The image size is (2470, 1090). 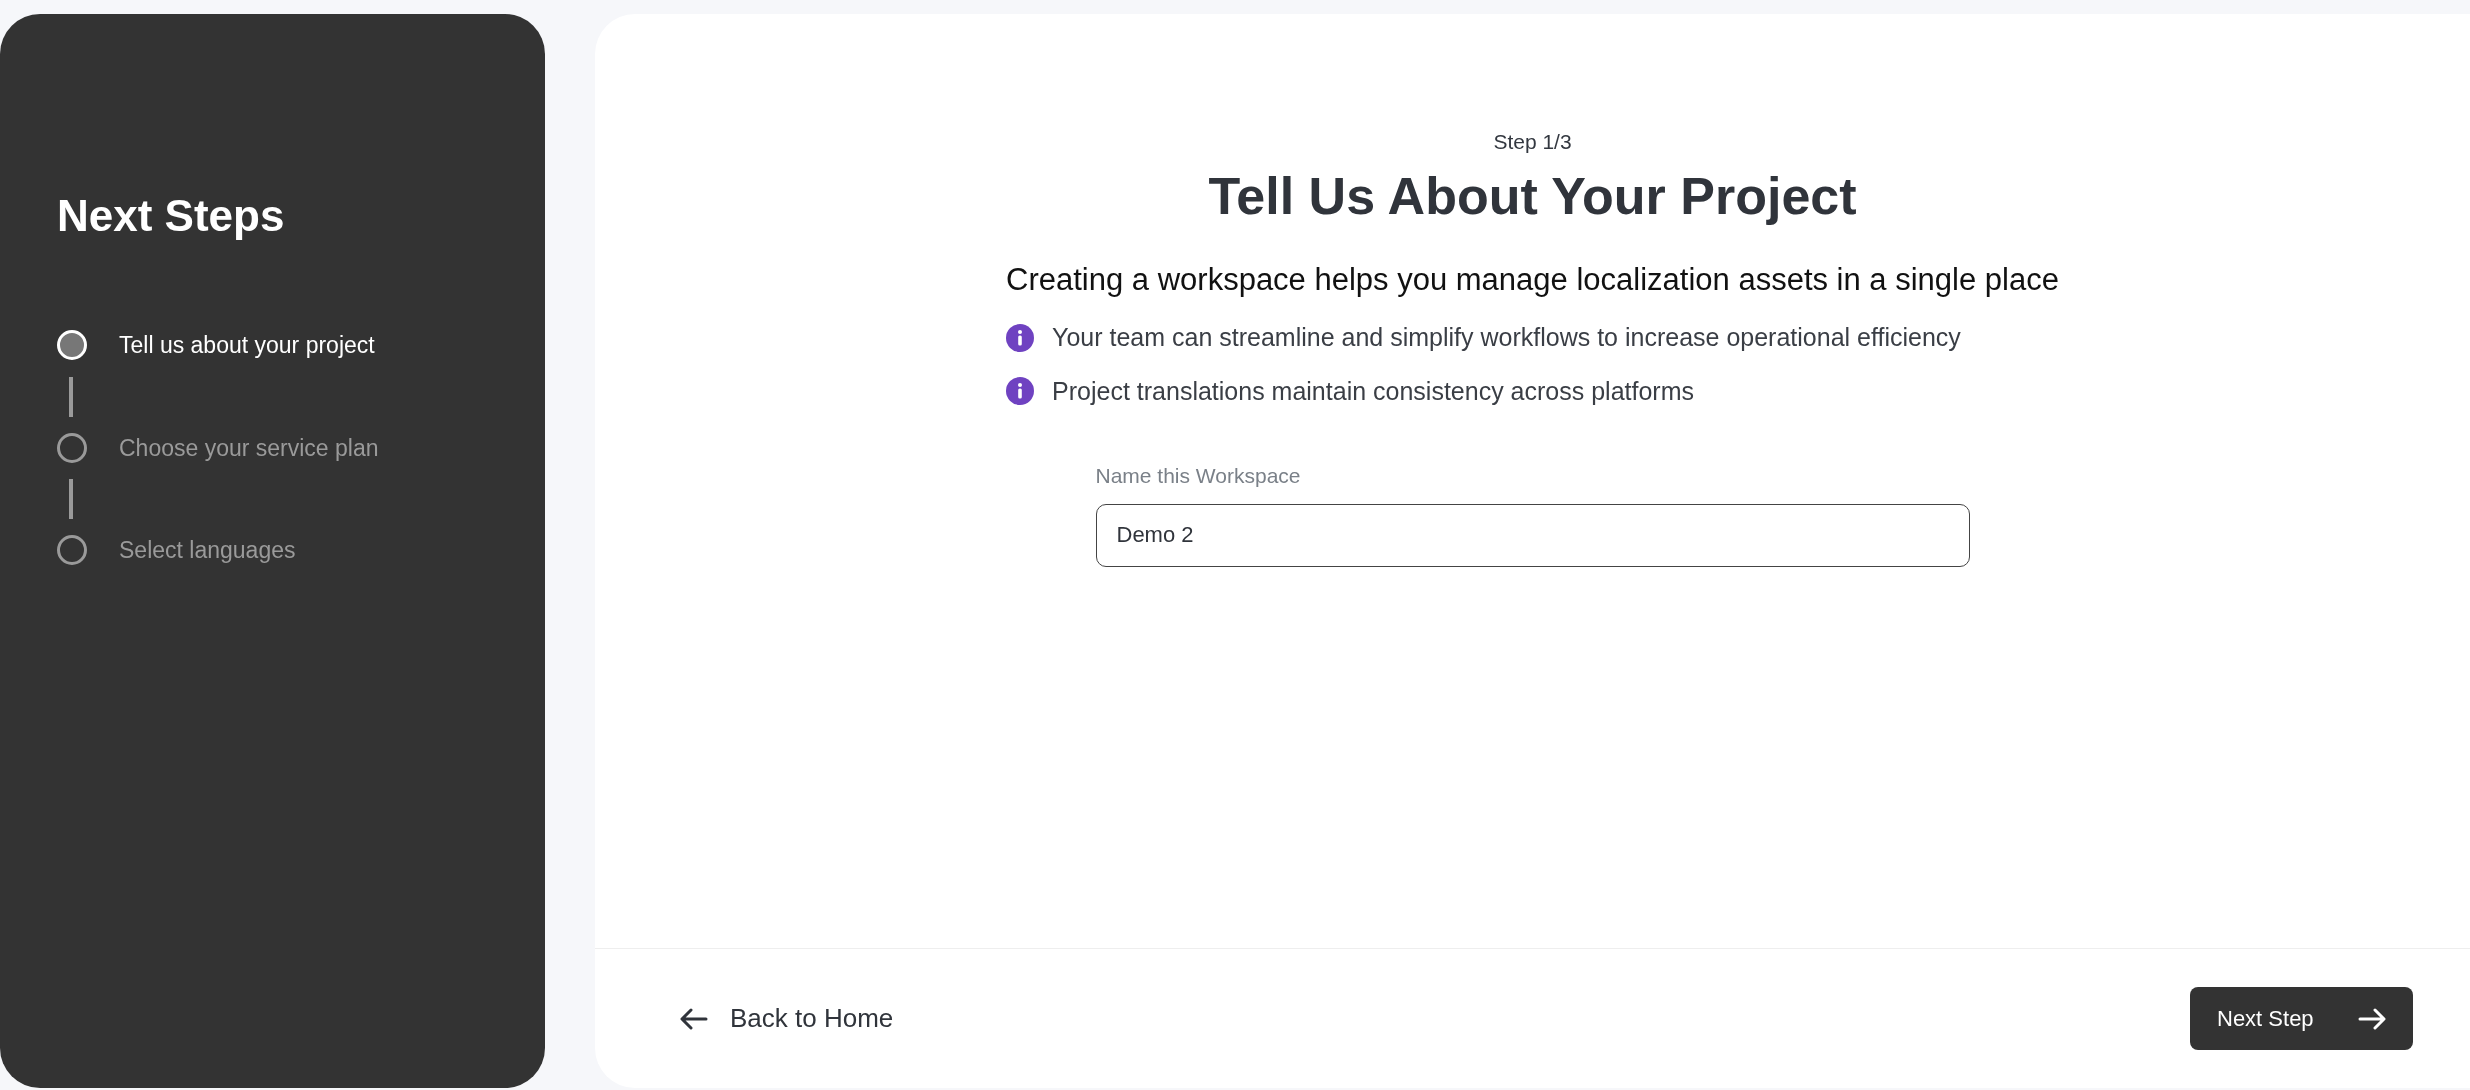 What do you see at coordinates (787, 1018) in the screenshot?
I see `back-button: Back to Home` at bounding box center [787, 1018].